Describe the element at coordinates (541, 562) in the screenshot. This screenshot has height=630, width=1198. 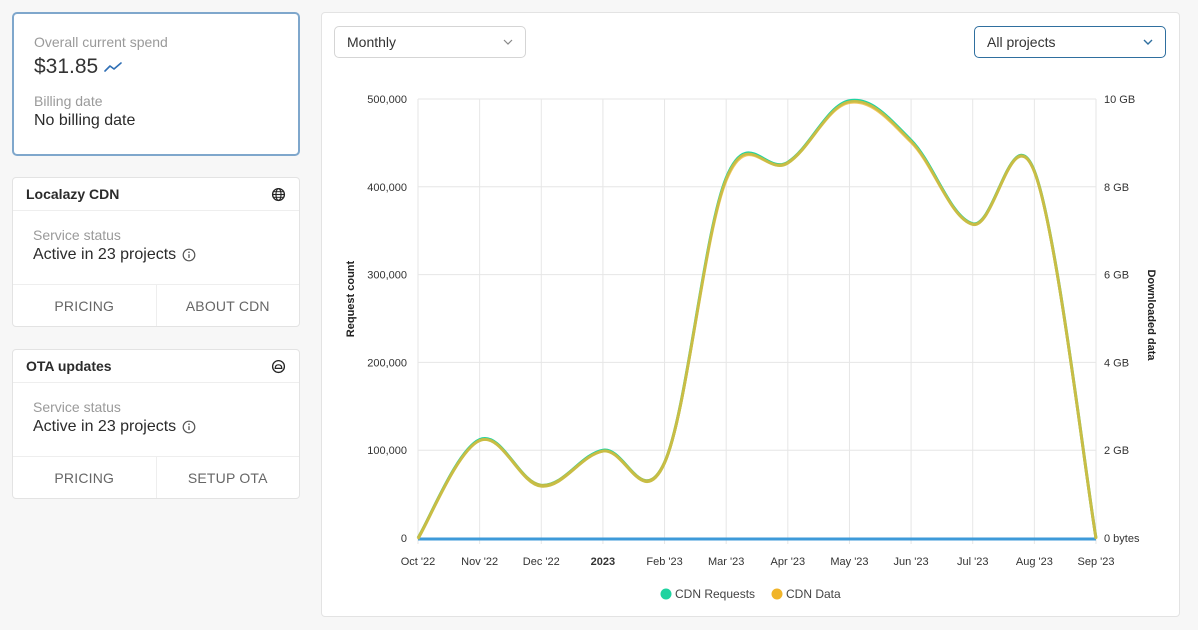
I see `x-tick-label: Dec '22` at that location.